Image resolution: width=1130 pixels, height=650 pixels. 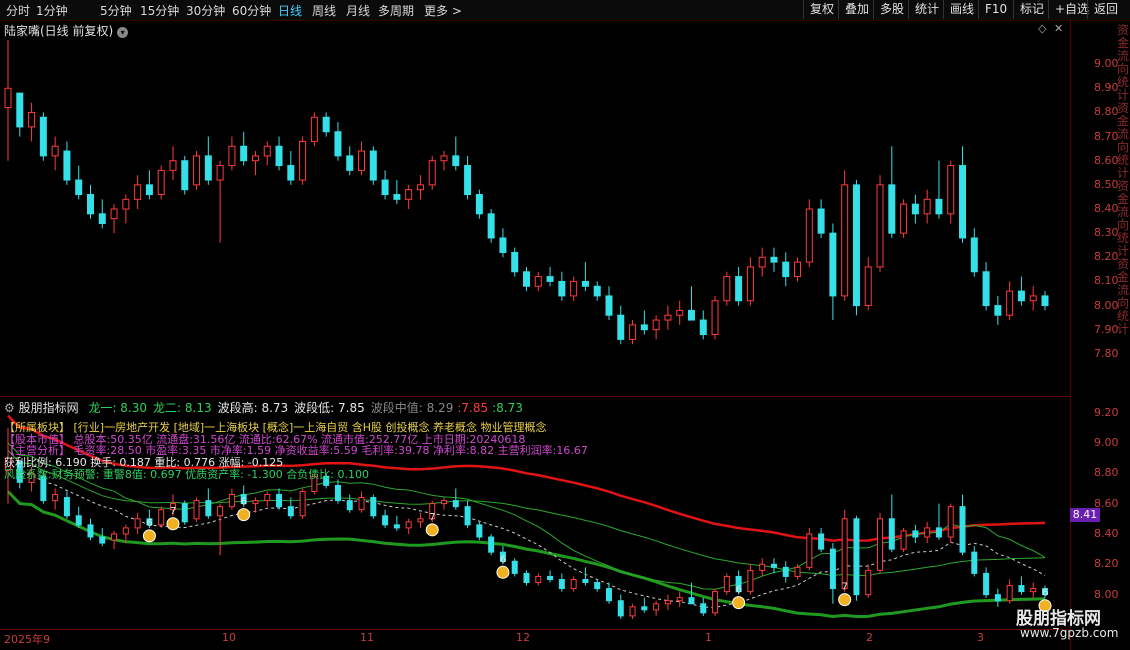 I want to click on draw-button: 画线, so click(x=961, y=9).